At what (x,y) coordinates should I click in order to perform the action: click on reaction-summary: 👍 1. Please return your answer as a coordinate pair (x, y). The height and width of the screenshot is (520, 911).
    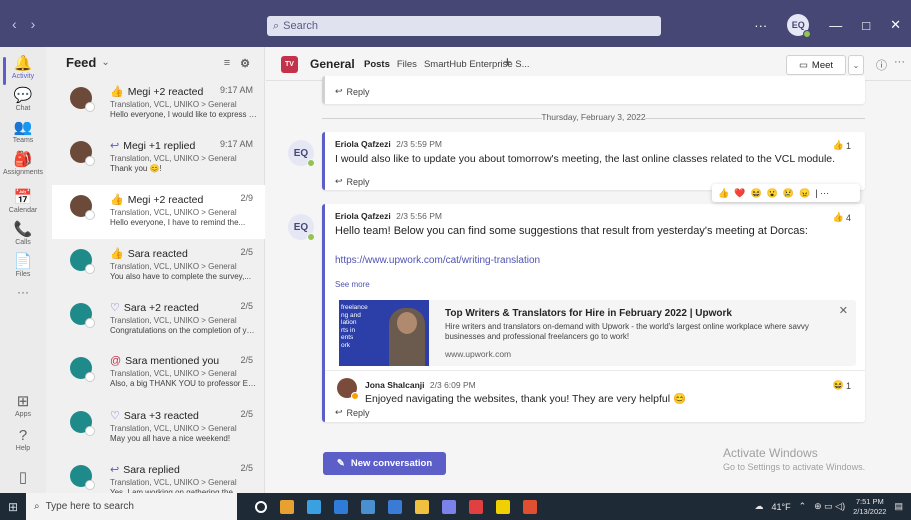
    Looking at the image, I should click on (842, 145).